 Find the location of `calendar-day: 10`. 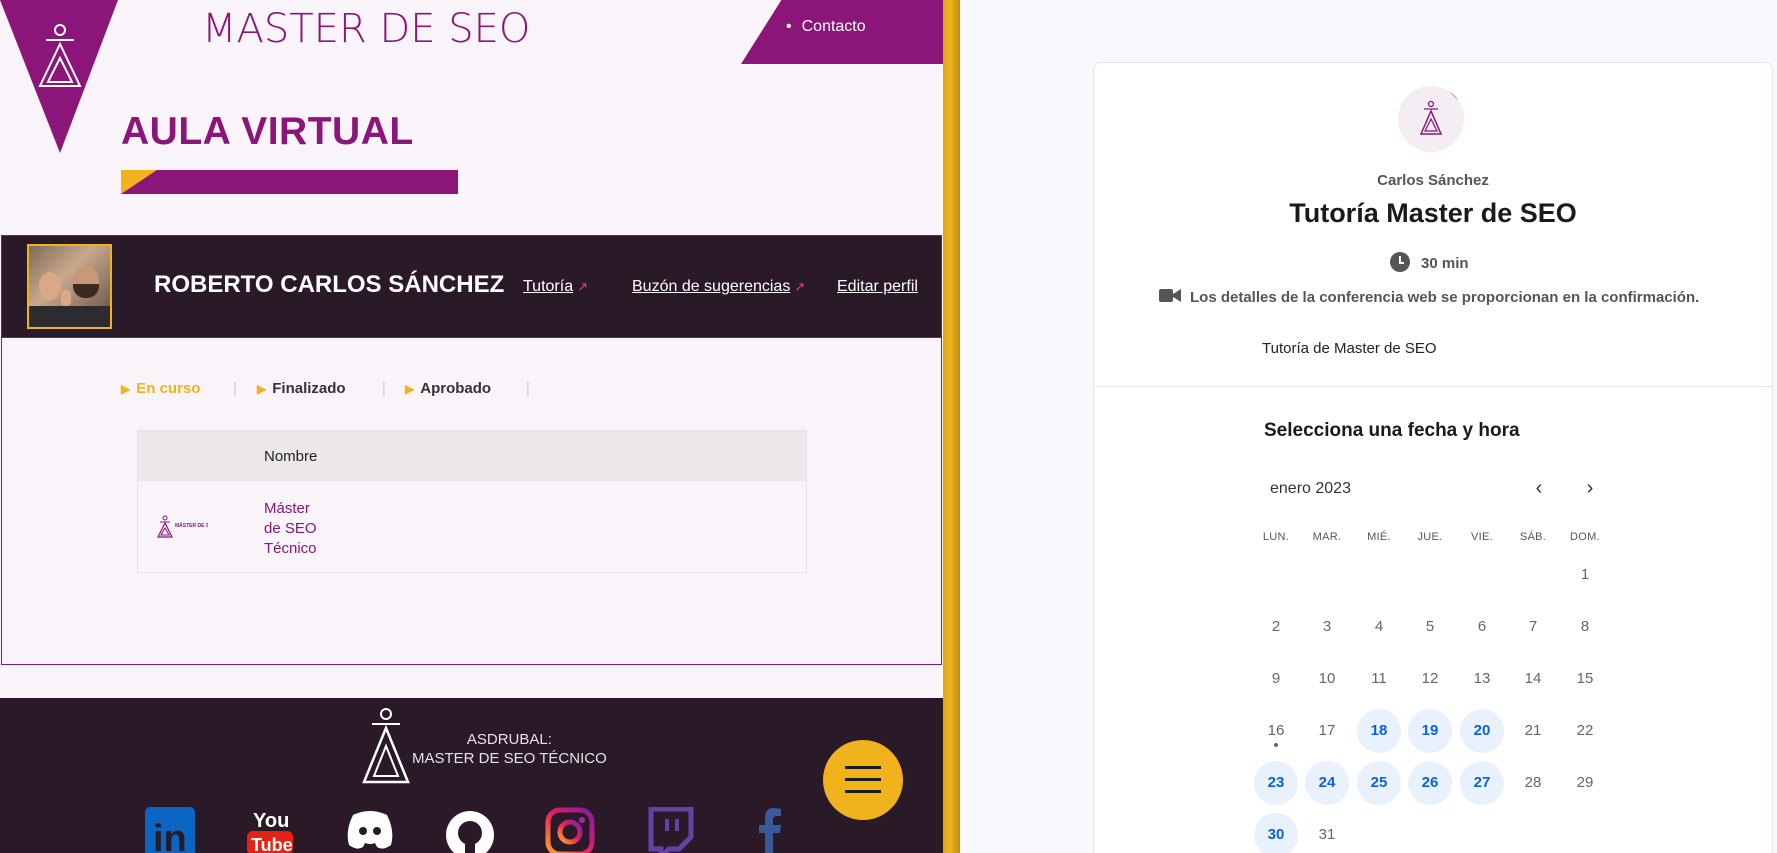

calendar-day: 10 is located at coordinates (1327, 678).